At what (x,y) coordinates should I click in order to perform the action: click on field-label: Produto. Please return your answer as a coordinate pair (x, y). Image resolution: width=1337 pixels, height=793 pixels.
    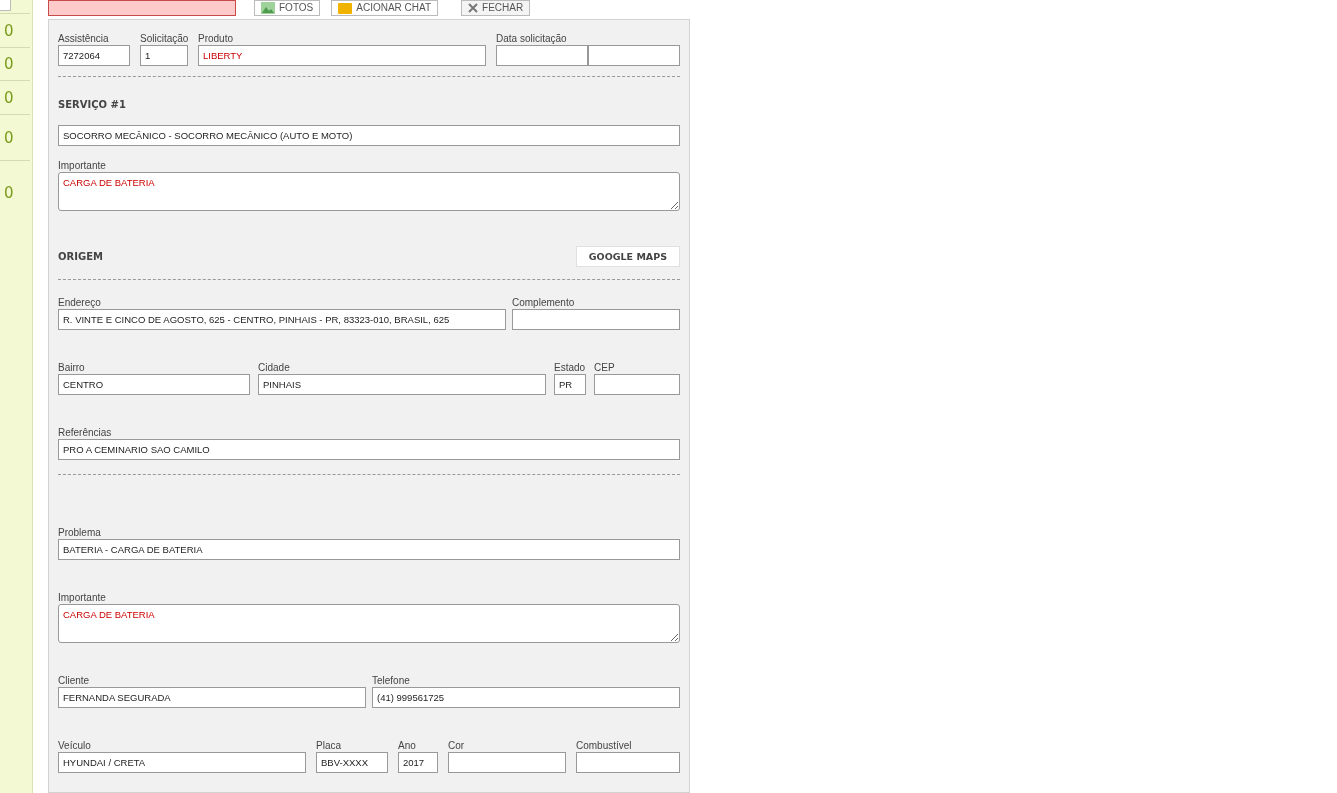
    Looking at the image, I should click on (216, 38).